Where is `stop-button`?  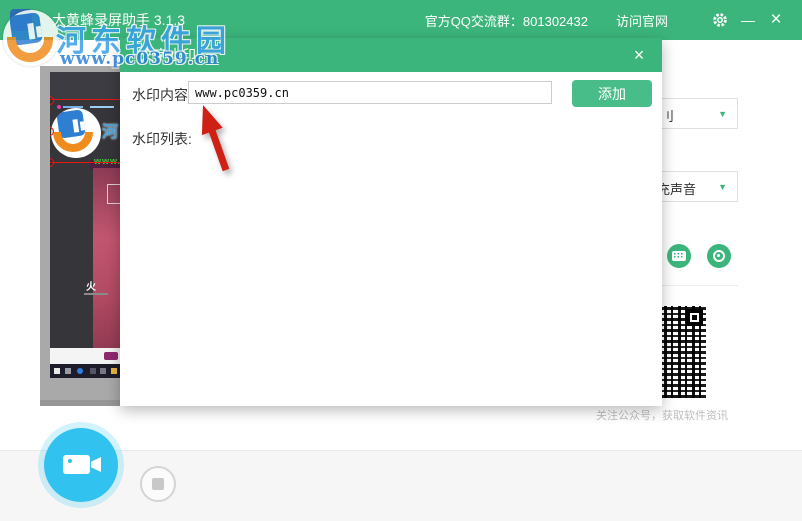
stop-button is located at coordinates (158, 484).